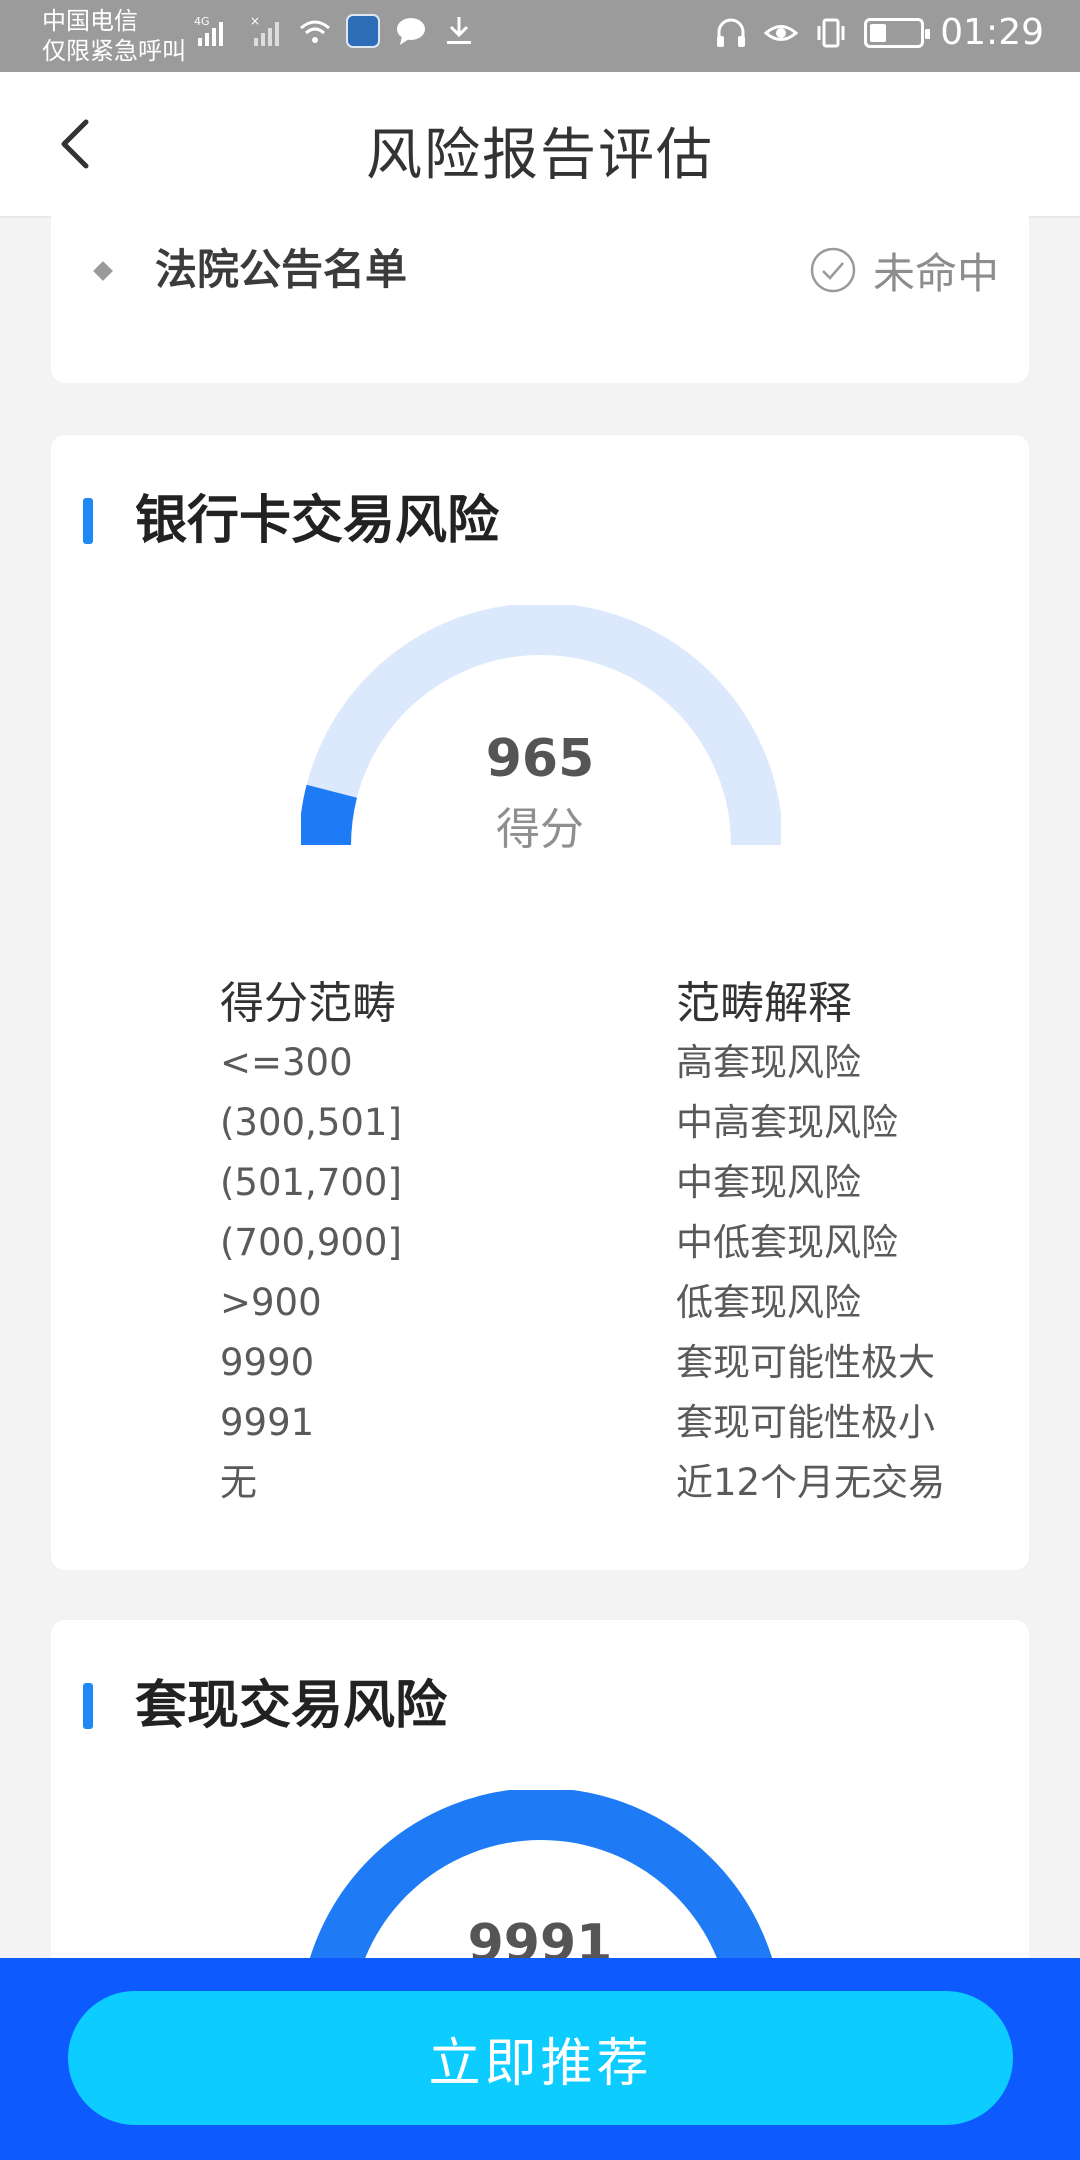  Describe the element at coordinates (317, 521) in the screenshot. I see `bank-card-risk-title: 银行卡交易风险` at that location.